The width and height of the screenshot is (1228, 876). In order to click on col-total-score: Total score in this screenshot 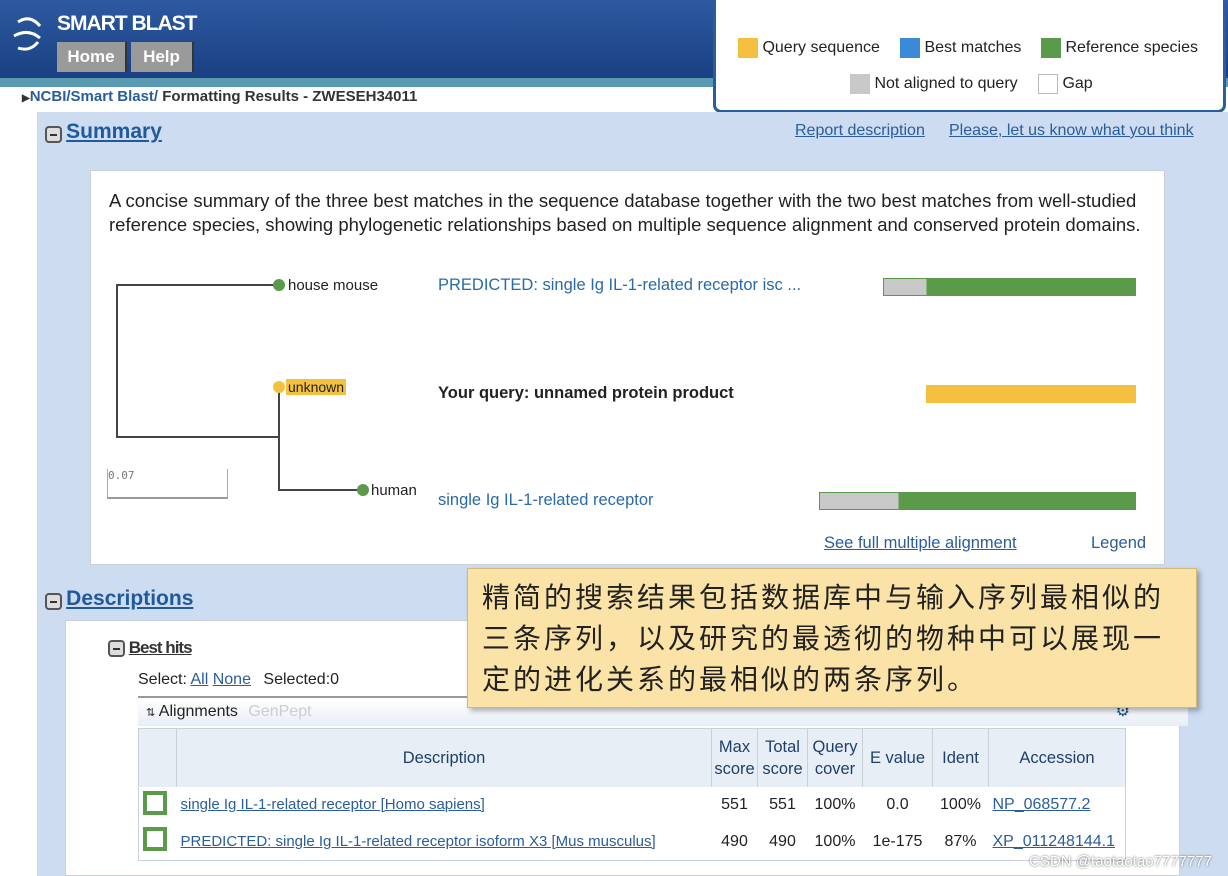, I will do `click(782, 757)`.